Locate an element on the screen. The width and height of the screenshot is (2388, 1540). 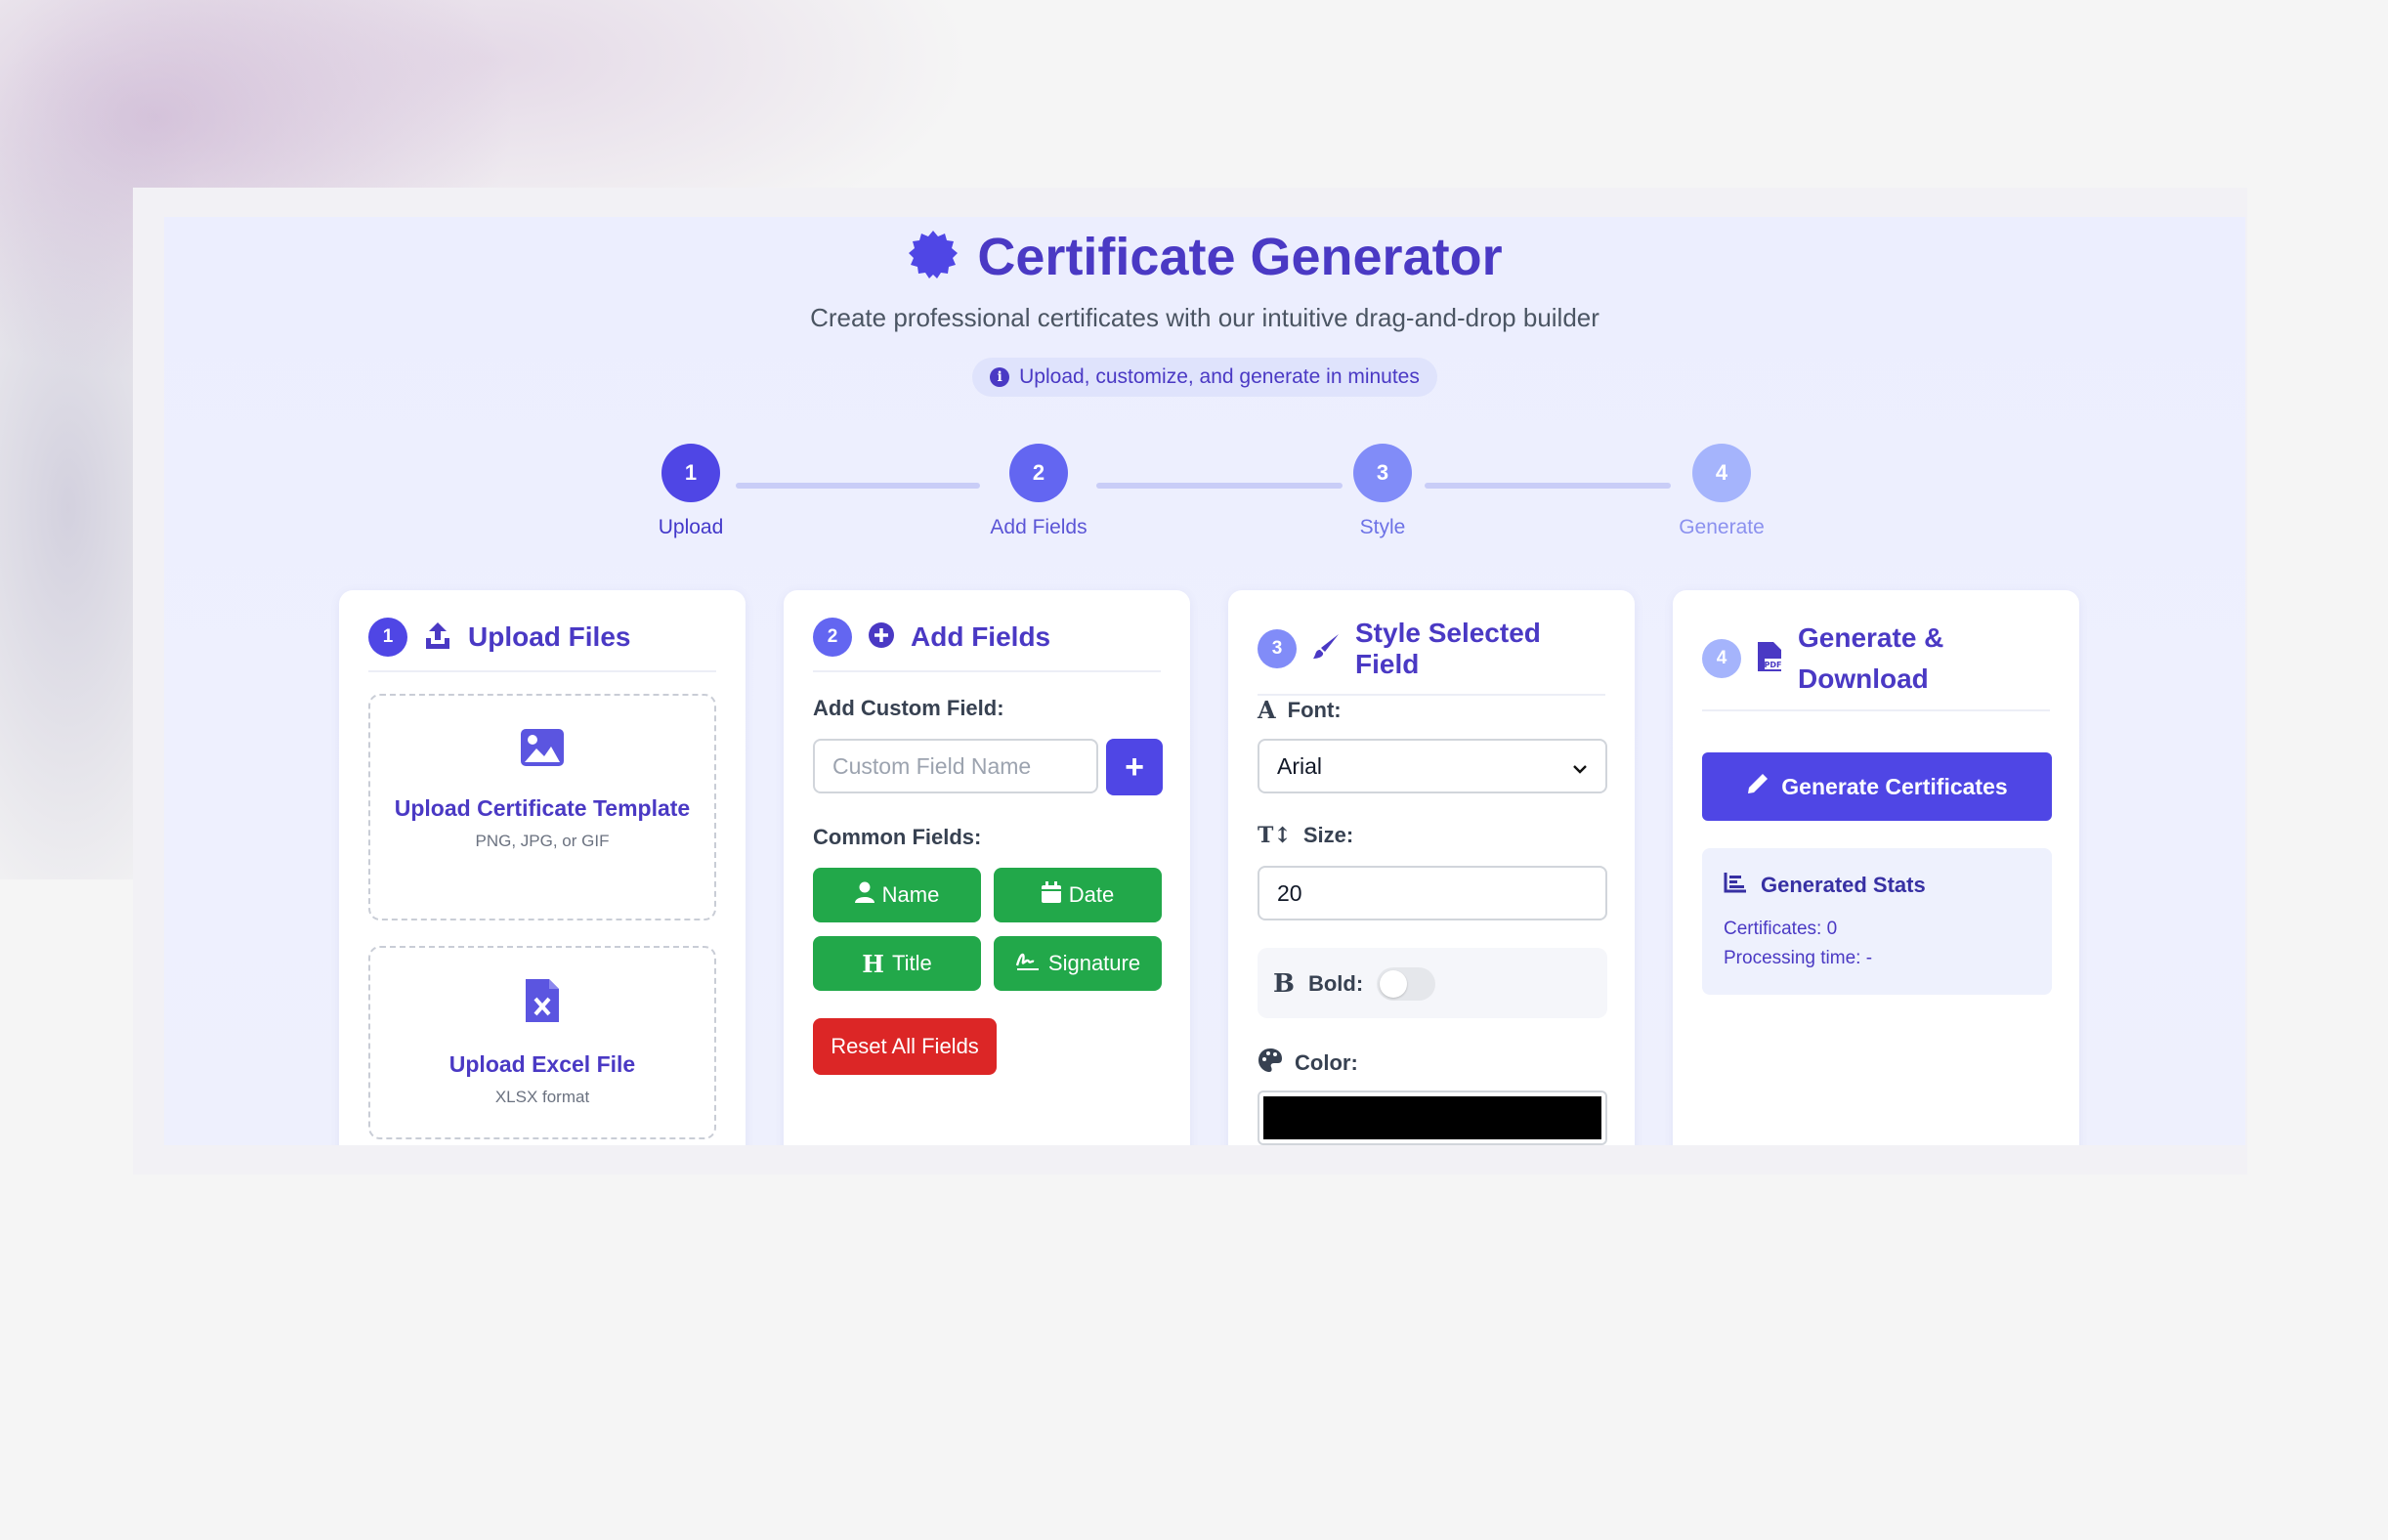
step-style: 3 Style is located at coordinates (1383, 491).